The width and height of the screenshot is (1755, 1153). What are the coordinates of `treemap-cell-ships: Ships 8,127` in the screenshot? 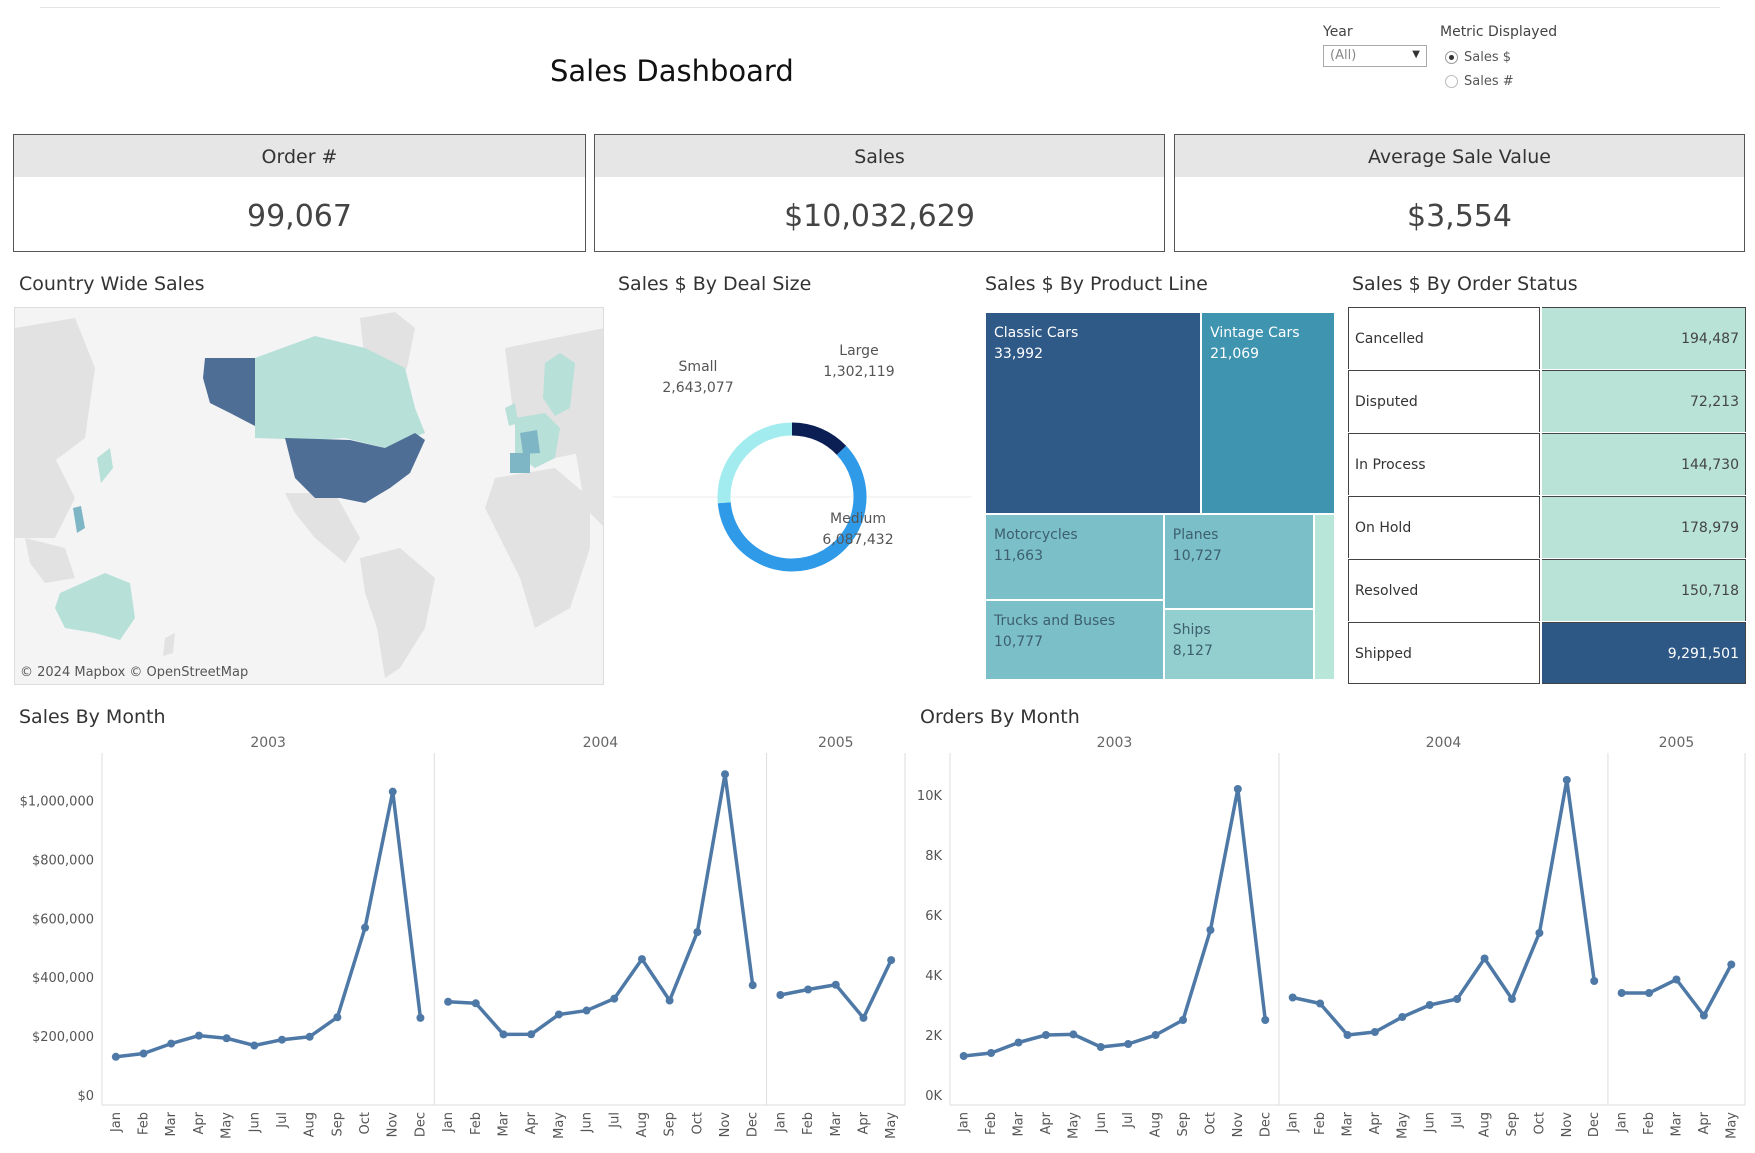 It's located at (1238, 644).